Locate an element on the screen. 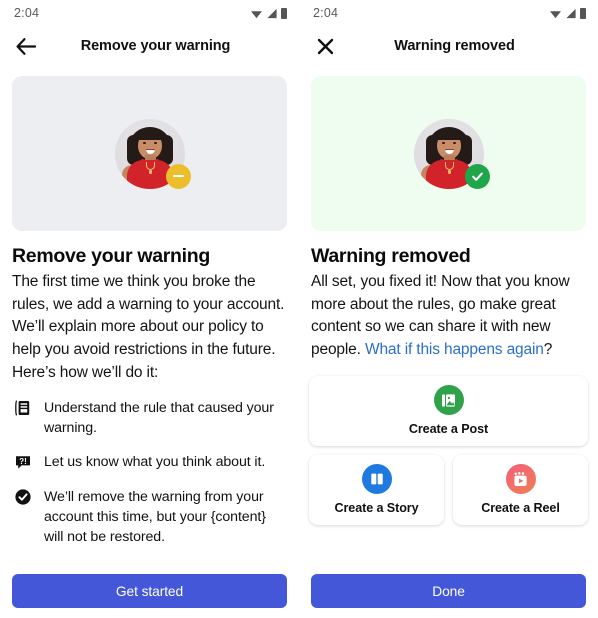  rulebook-icon is located at coordinates (23, 408).